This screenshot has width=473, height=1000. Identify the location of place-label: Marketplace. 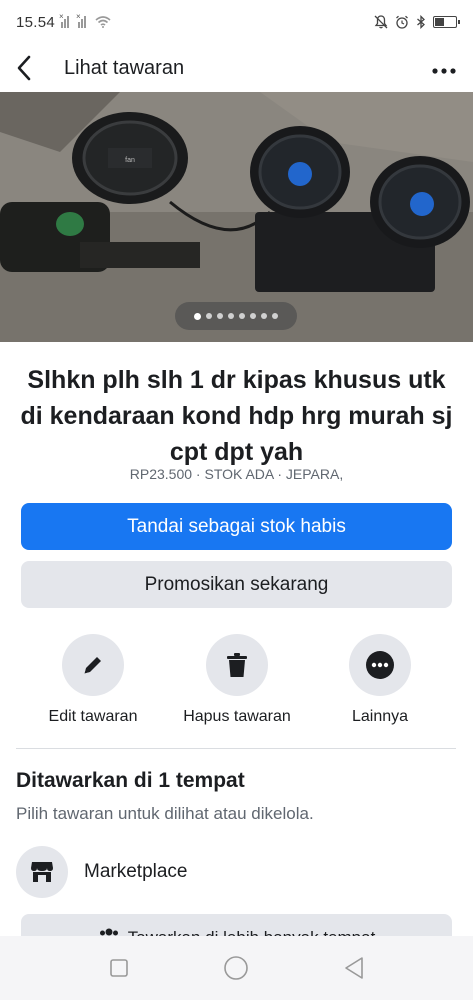
(136, 871).